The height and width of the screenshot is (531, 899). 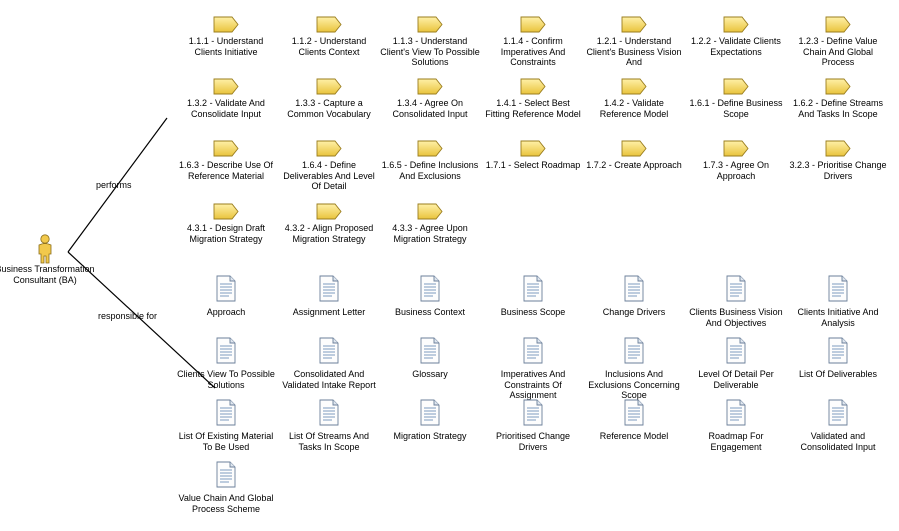 I want to click on actor-name: Business Transformation Consultant (BA), so click(x=47, y=274).